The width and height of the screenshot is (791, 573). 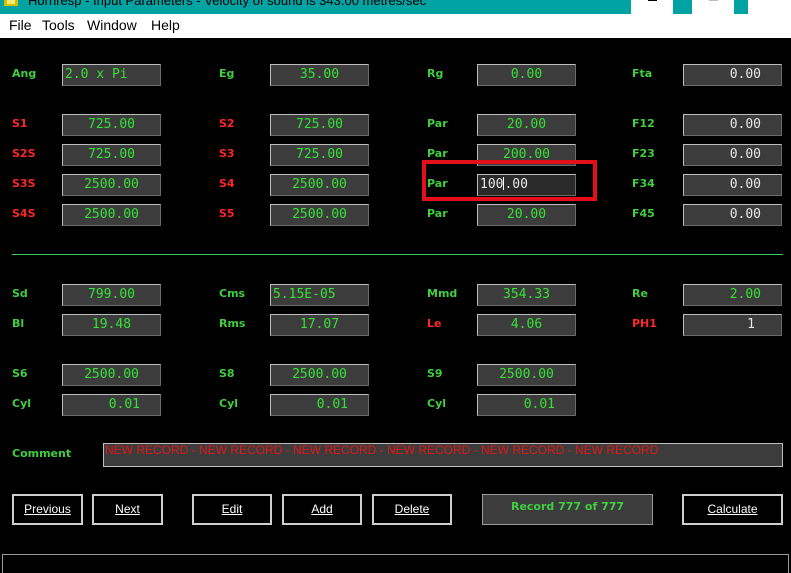 I want to click on s2s-label: S2S, so click(x=24, y=153).